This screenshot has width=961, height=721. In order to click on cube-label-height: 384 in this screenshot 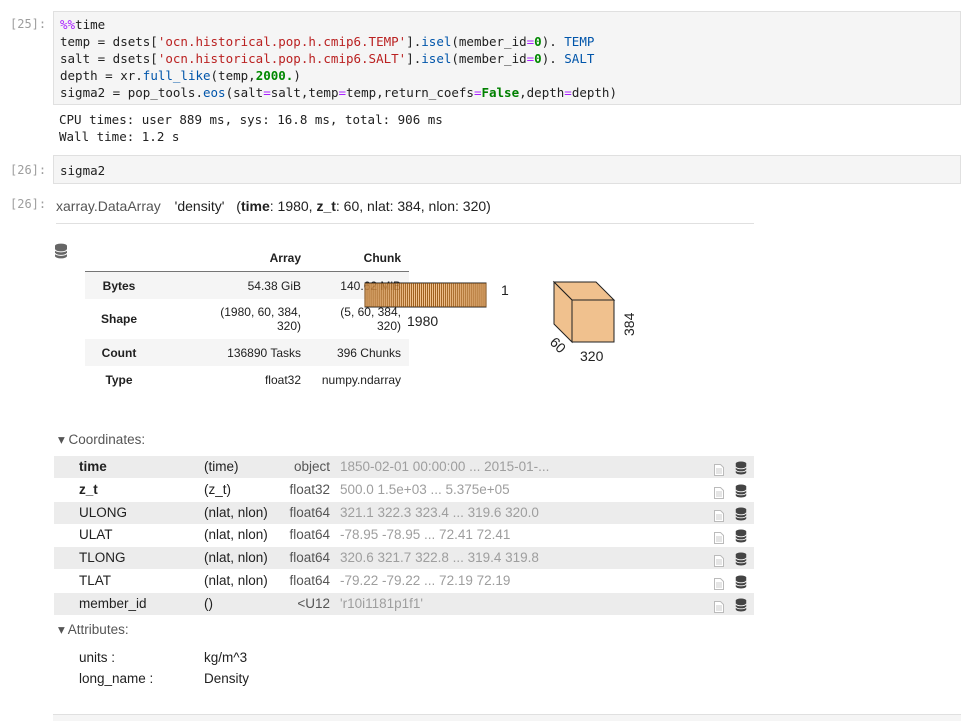, I will do `click(629, 324)`.